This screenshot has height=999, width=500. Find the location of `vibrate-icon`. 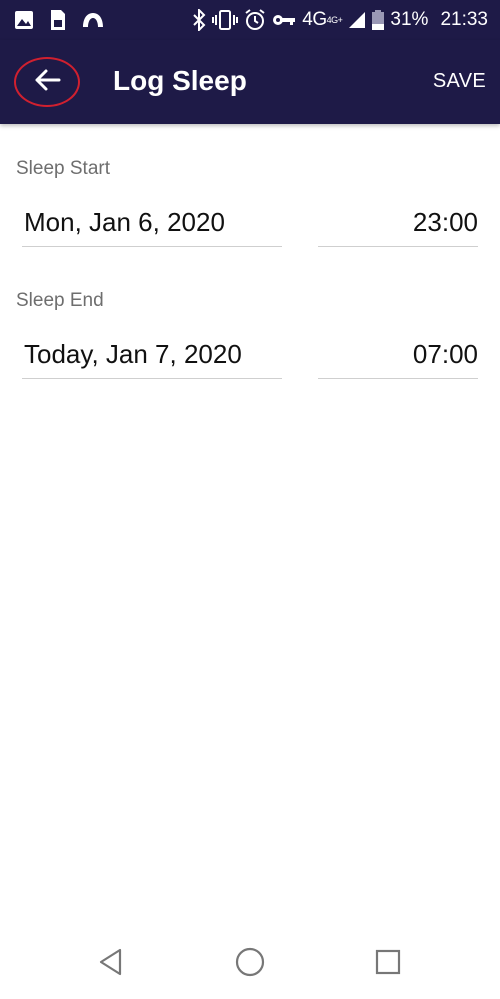

vibrate-icon is located at coordinates (225, 20).